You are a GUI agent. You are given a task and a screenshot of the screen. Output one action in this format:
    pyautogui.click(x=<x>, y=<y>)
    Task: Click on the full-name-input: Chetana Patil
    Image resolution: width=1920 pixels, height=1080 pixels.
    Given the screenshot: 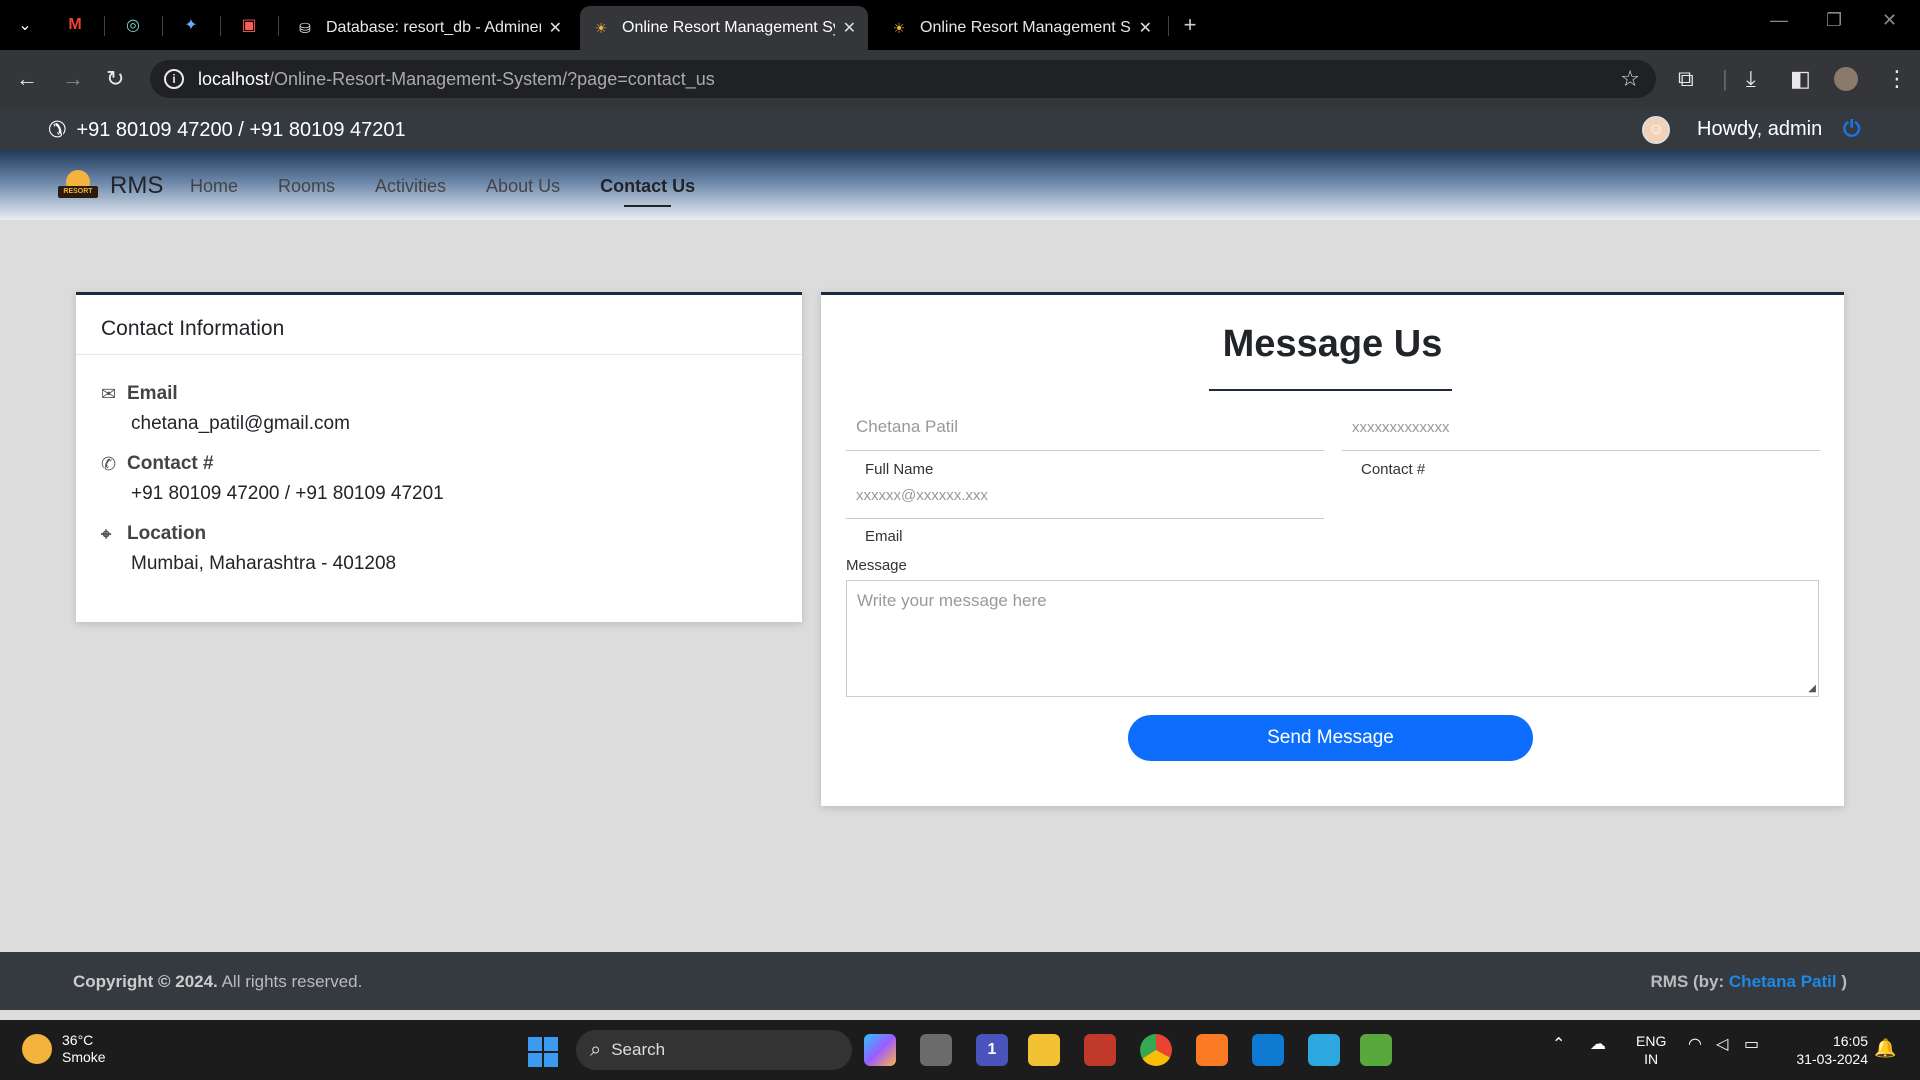 What is the action you would take?
    pyautogui.click(x=1085, y=434)
    